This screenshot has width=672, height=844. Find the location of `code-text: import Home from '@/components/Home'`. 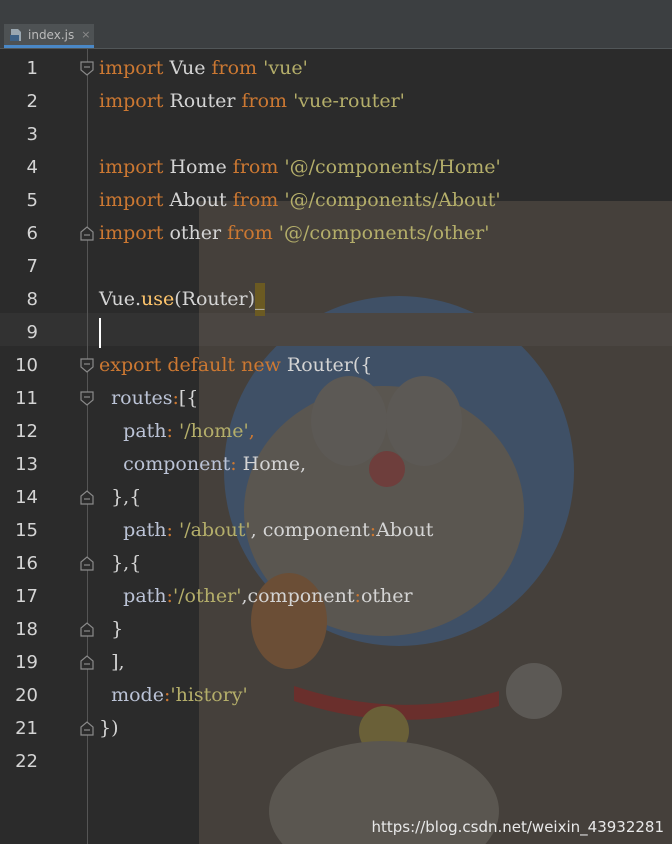

code-text: import Home from '@/components/Home' is located at coordinates (300, 167).